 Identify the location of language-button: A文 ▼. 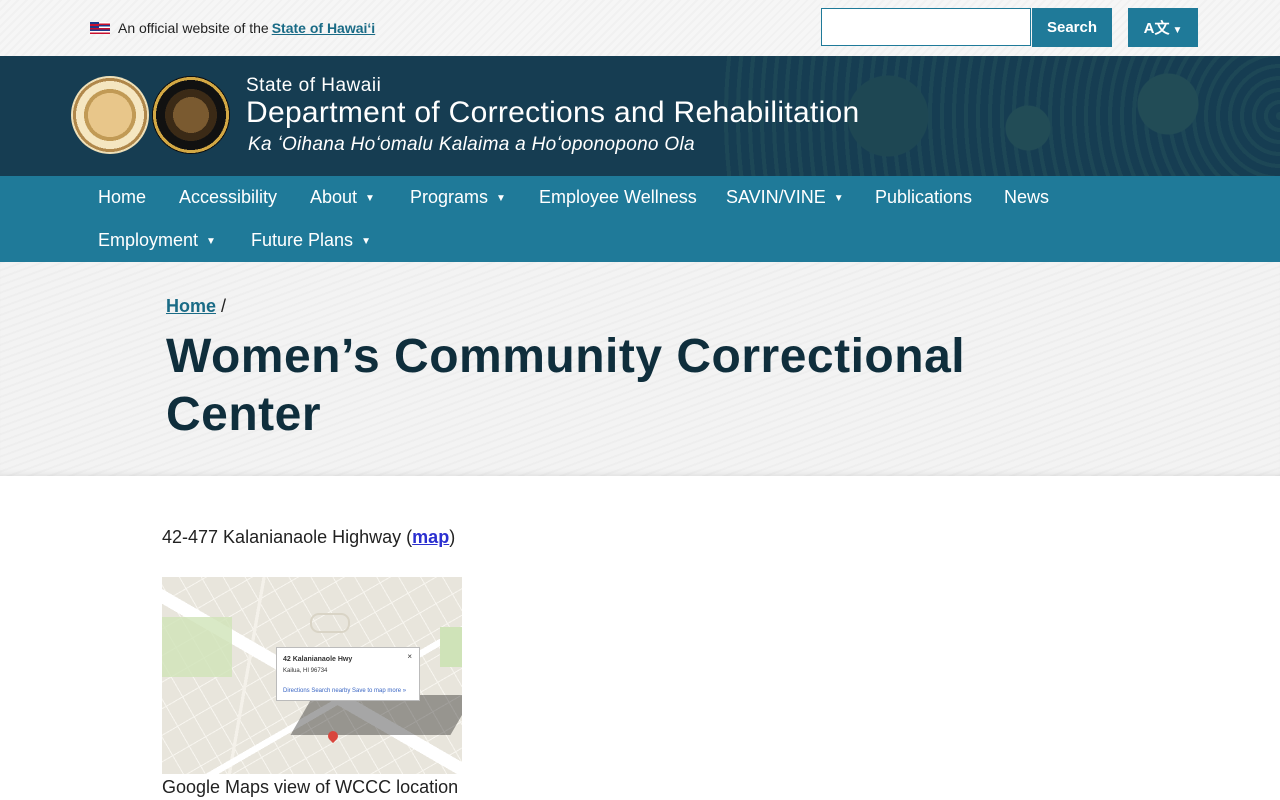
(1163, 27).